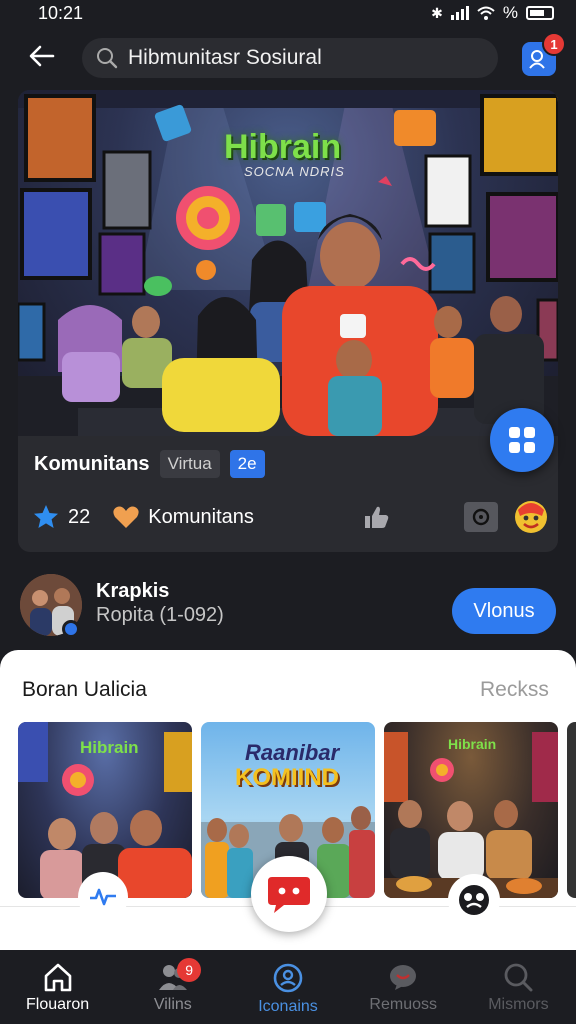 The image size is (576, 1024). Describe the element at coordinates (92, 463) in the screenshot. I see `card-title: Komunitans` at that location.